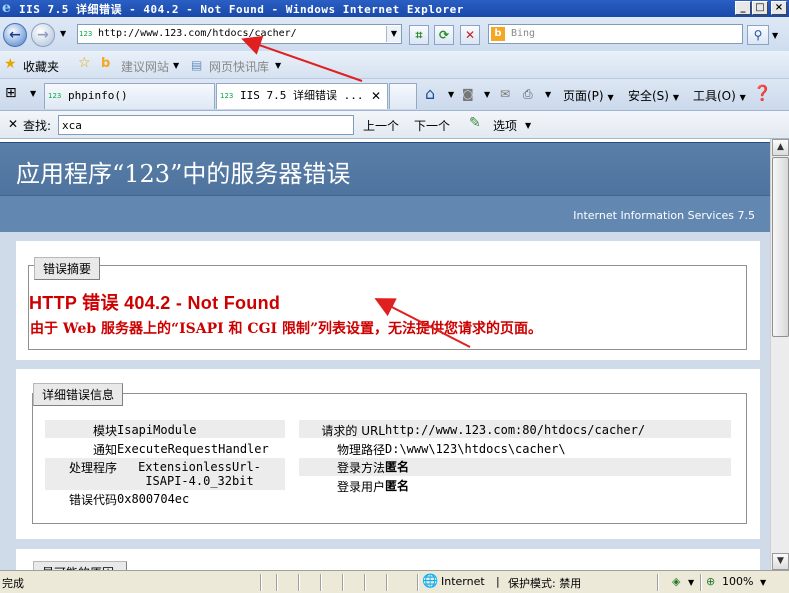  What do you see at coordinates (583, 96) in the screenshot?
I see `page-menu-label: 页面(P)` at bounding box center [583, 96].